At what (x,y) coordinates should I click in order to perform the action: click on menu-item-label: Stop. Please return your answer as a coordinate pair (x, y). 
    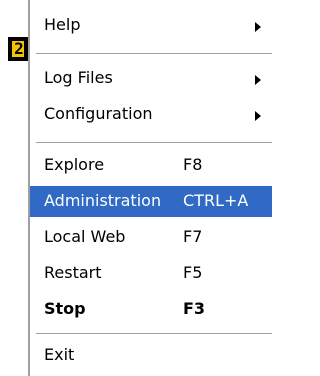
    Looking at the image, I should click on (65, 308).